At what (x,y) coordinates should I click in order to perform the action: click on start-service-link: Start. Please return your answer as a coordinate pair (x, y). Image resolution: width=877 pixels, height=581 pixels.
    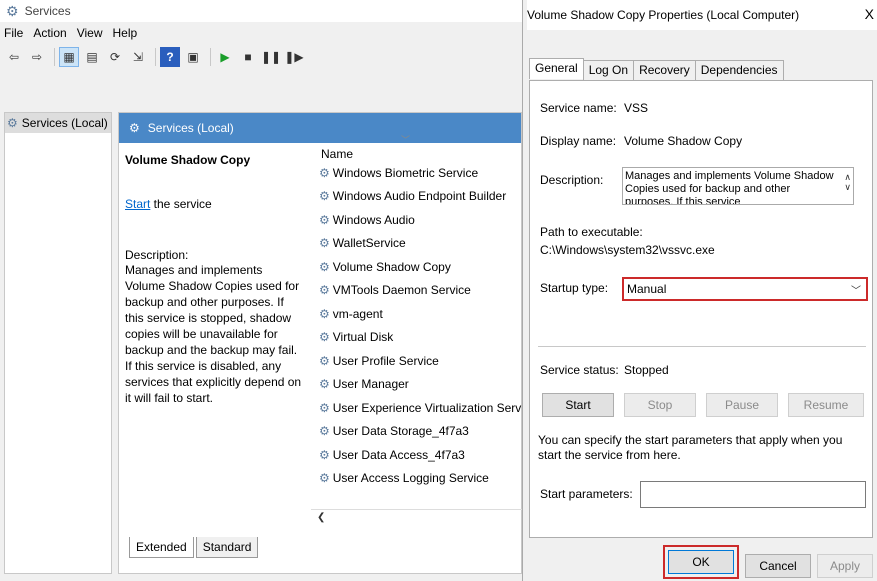
    Looking at the image, I should click on (137, 204).